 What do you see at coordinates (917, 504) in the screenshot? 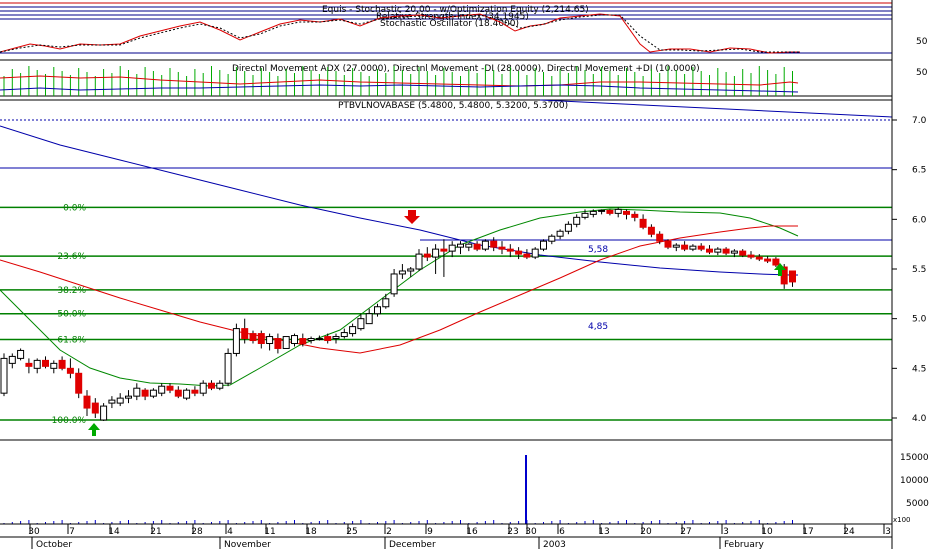
I see `vol-tick-5000: 5000` at bounding box center [917, 504].